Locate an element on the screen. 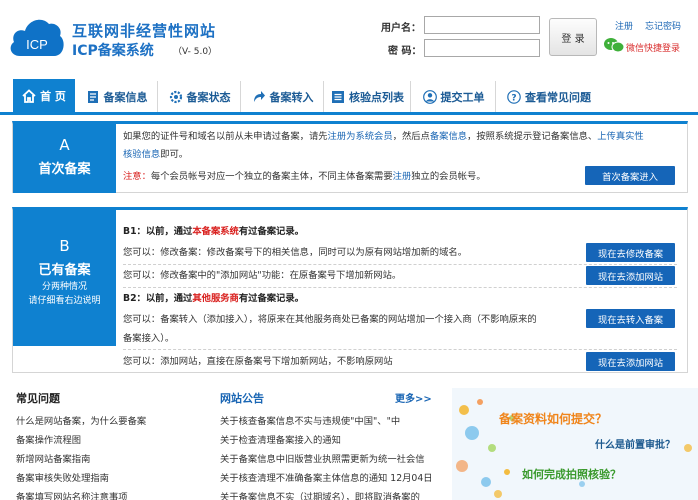 Image resolution: width=698 pixels, height=500 pixels. upload-verification-link: 上传真实性 is located at coordinates (620, 136).